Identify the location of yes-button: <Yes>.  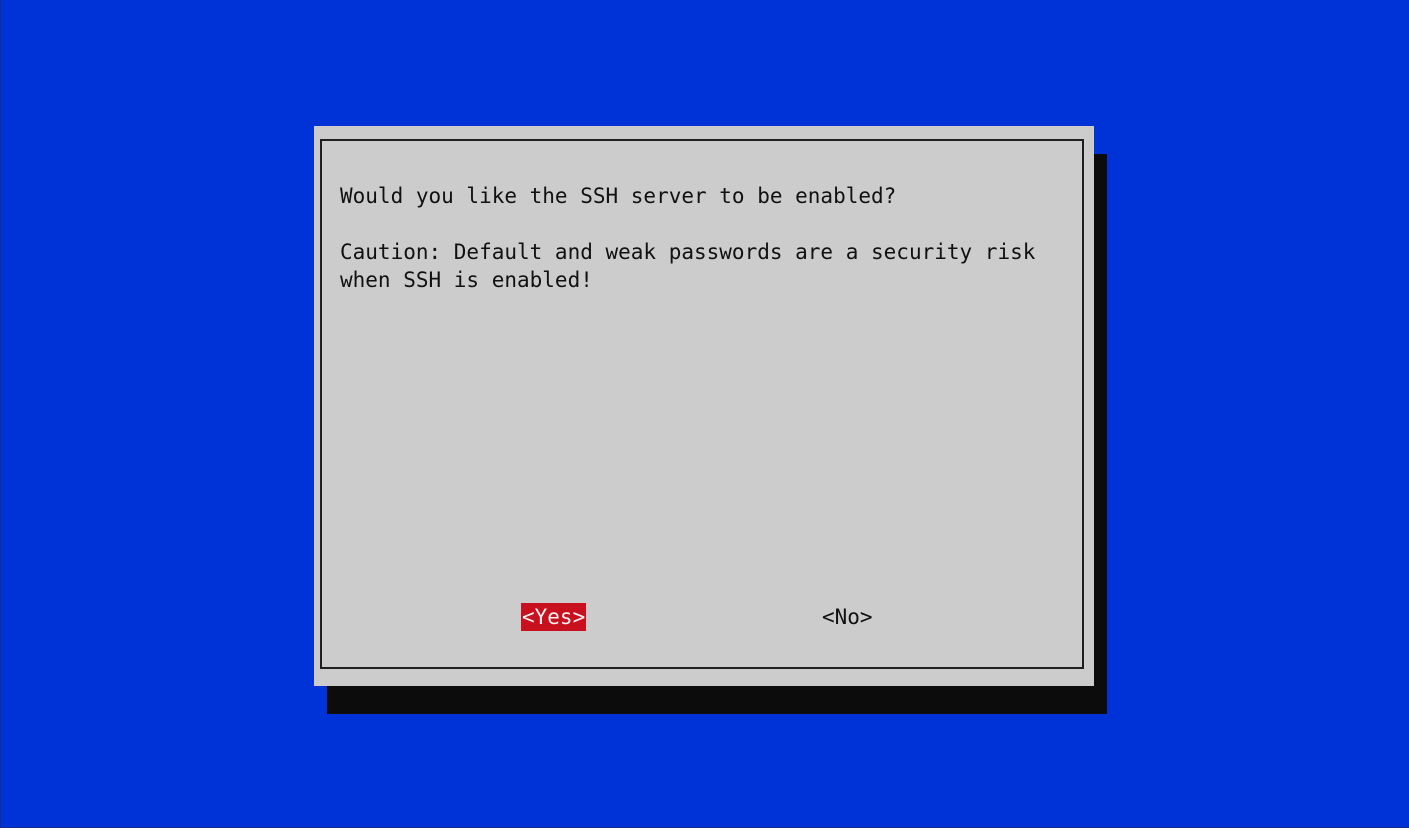
(554, 617).